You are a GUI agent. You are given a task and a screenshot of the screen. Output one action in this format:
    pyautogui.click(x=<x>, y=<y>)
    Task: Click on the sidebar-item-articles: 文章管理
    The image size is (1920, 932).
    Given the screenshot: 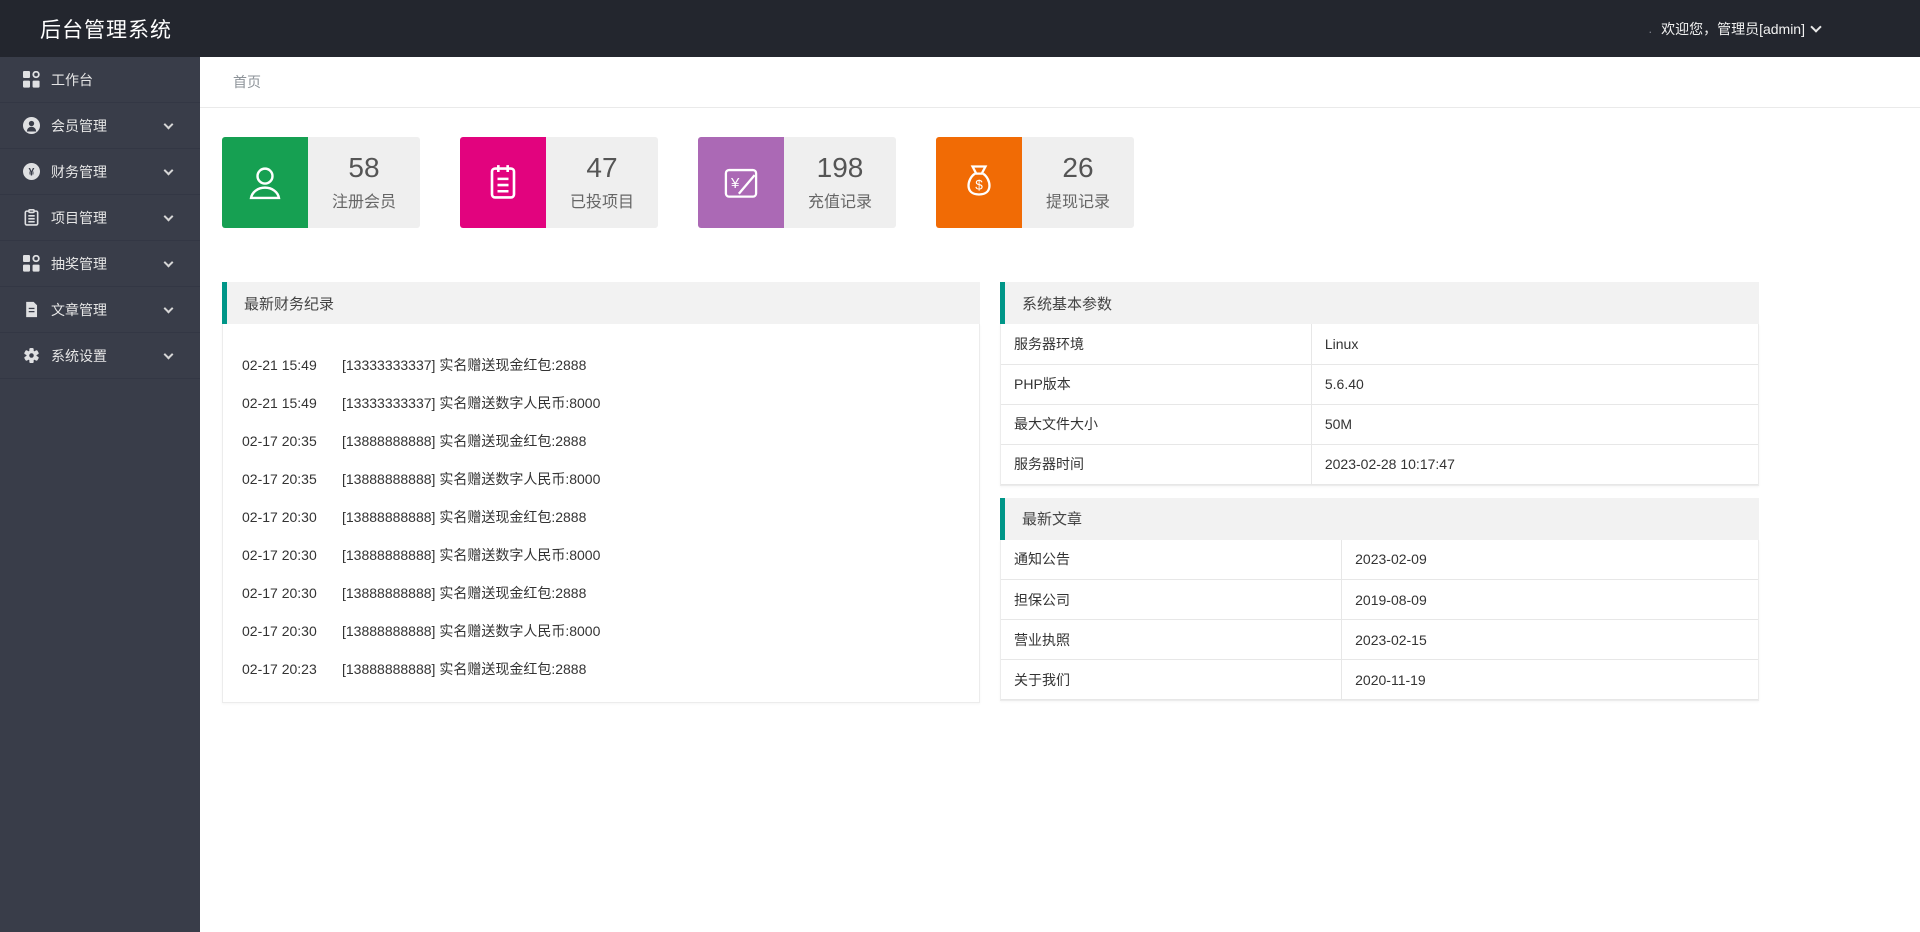 What is the action you would take?
    pyautogui.click(x=100, y=310)
    